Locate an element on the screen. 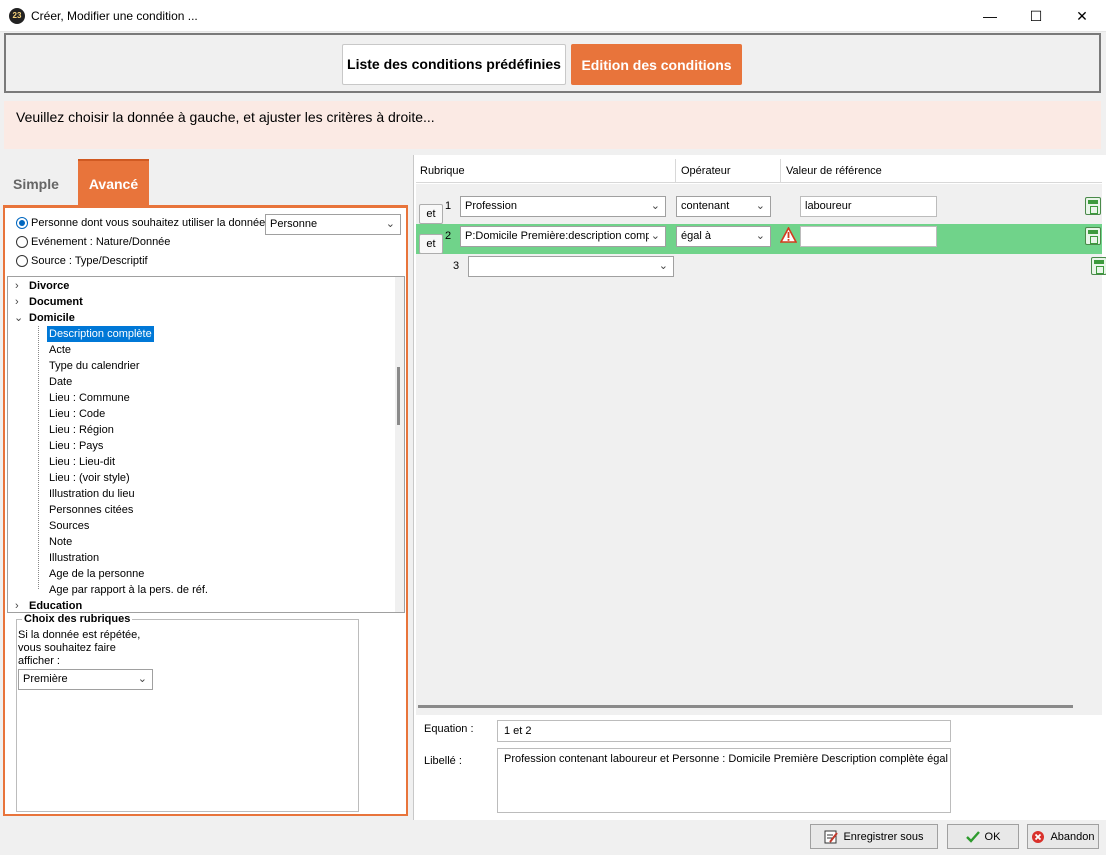 The width and height of the screenshot is (1106, 855). grid-hscrollbar is located at coordinates (759, 710).